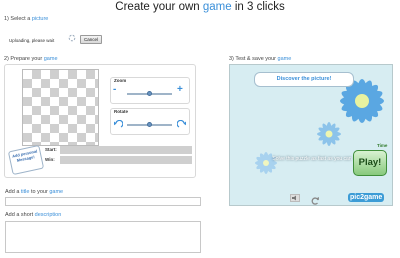 The height and width of the screenshot is (258, 400). I want to click on win-message-field, so click(126, 160).